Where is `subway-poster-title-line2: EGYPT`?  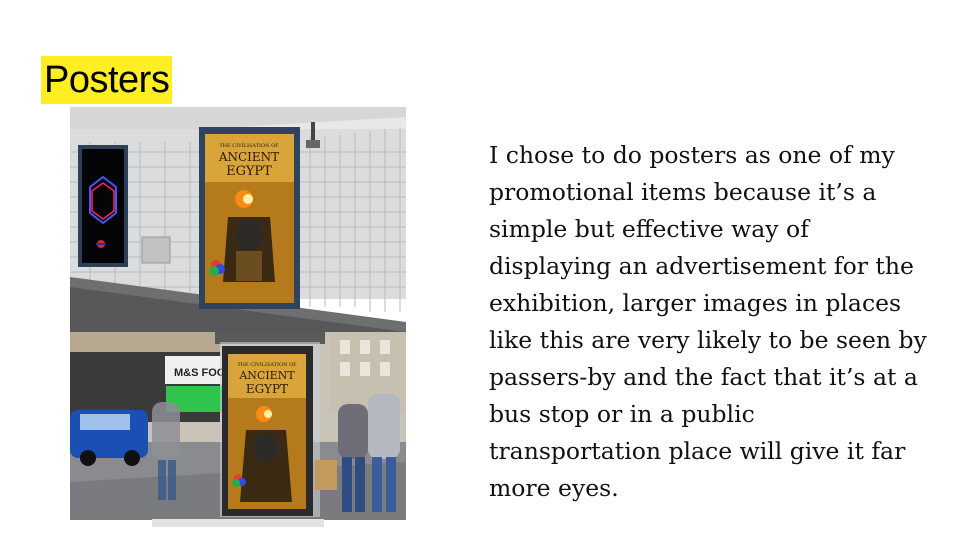
subway-poster-title-line2: EGYPT is located at coordinates (249, 171).